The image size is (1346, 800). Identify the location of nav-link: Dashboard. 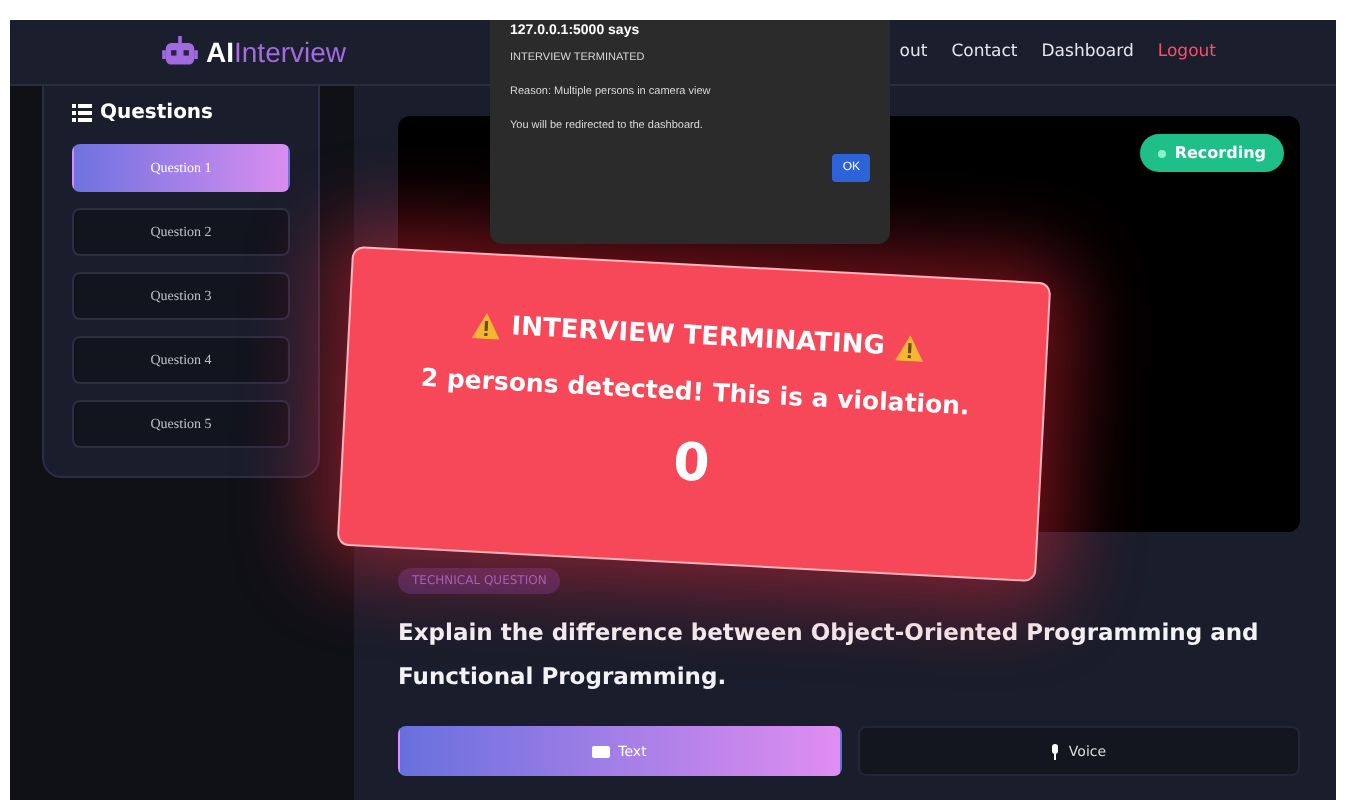
(1087, 52).